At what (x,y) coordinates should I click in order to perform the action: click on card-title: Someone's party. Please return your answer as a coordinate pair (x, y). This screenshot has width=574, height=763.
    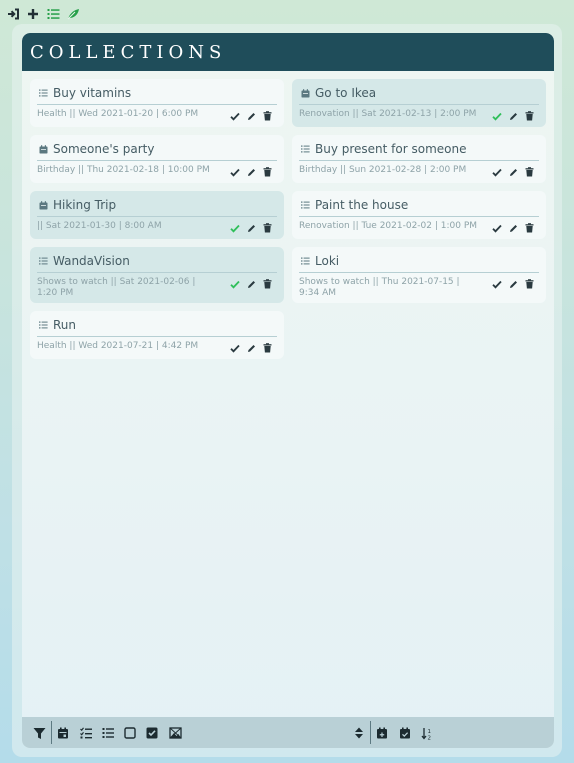
    Looking at the image, I should click on (103, 149).